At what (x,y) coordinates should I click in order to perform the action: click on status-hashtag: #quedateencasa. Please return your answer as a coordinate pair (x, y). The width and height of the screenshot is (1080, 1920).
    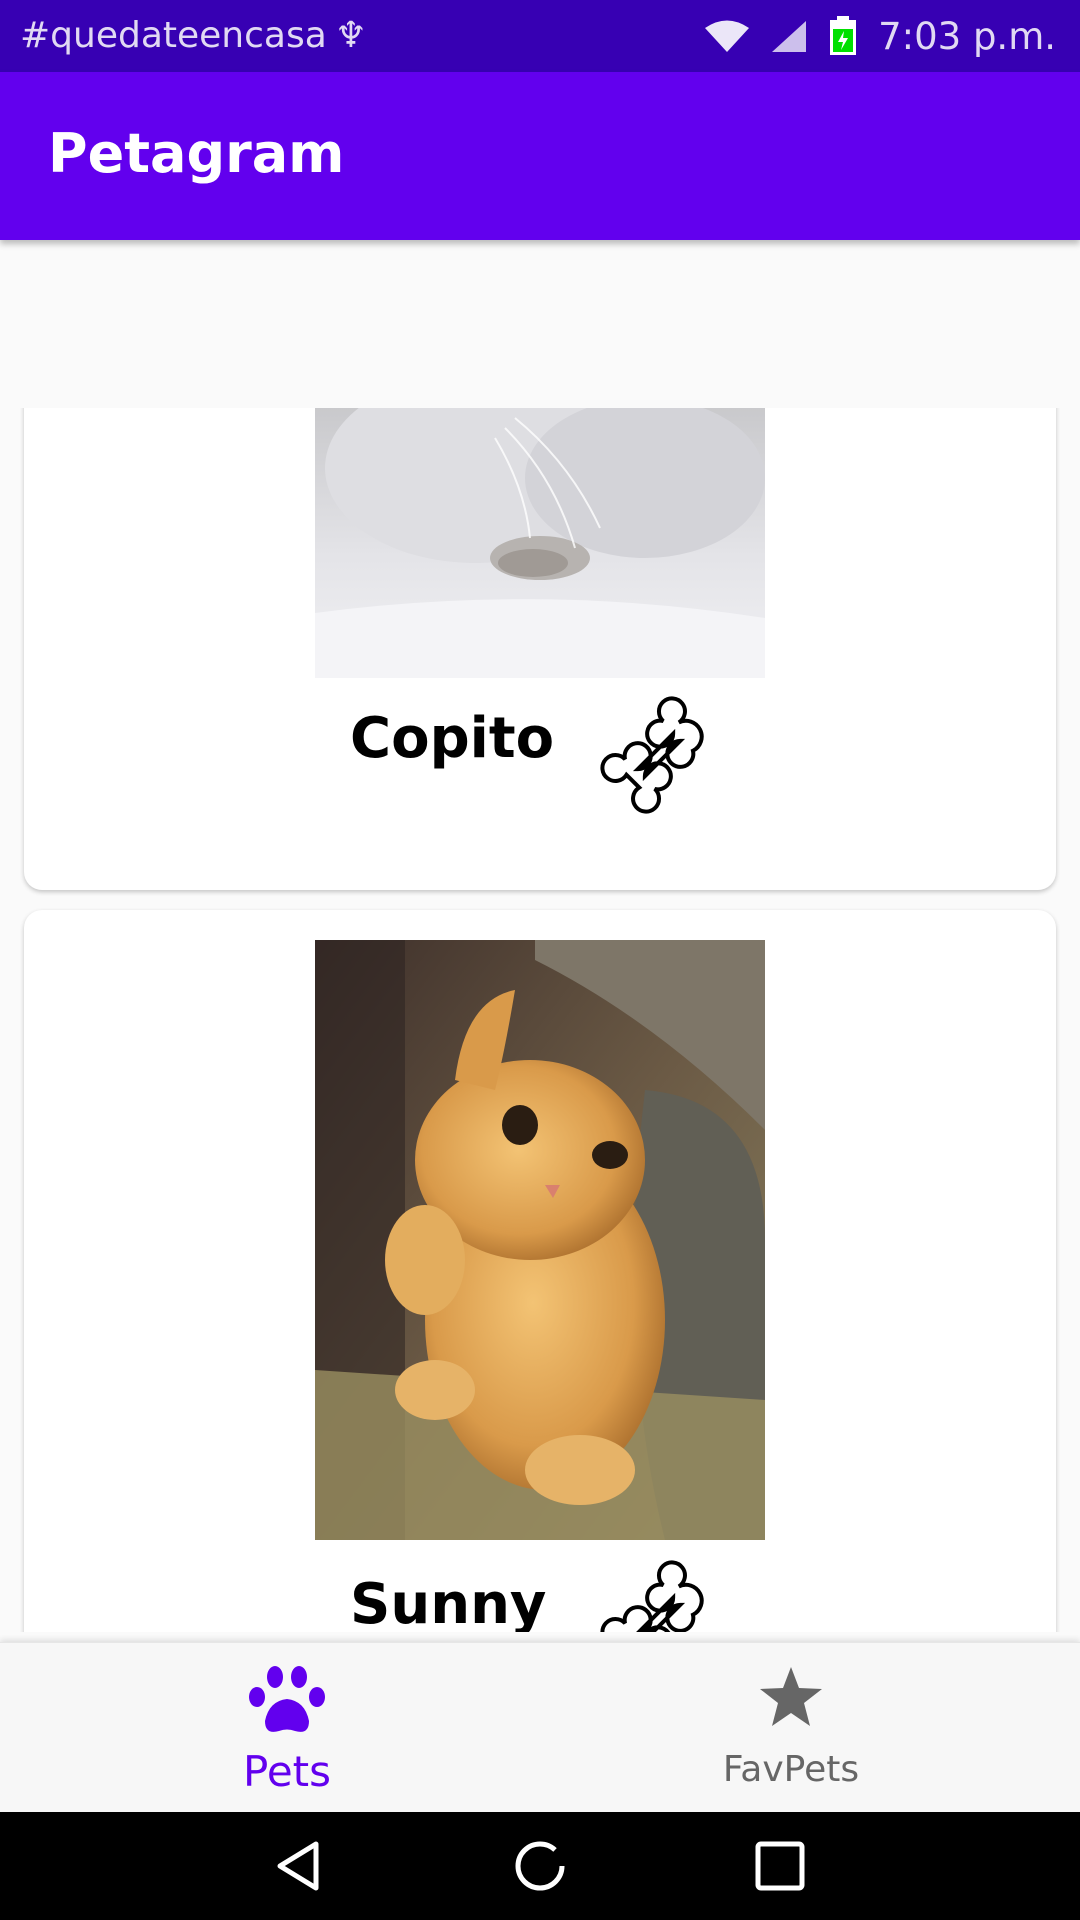
    Looking at the image, I should click on (173, 35).